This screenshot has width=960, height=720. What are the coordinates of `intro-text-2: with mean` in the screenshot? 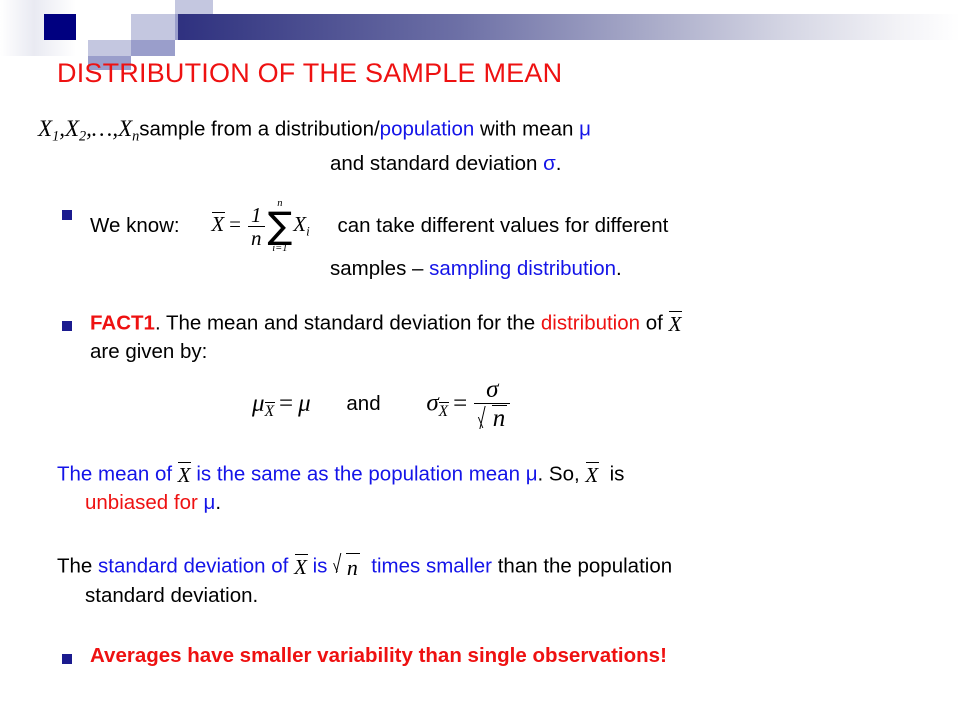 It's located at (527, 129).